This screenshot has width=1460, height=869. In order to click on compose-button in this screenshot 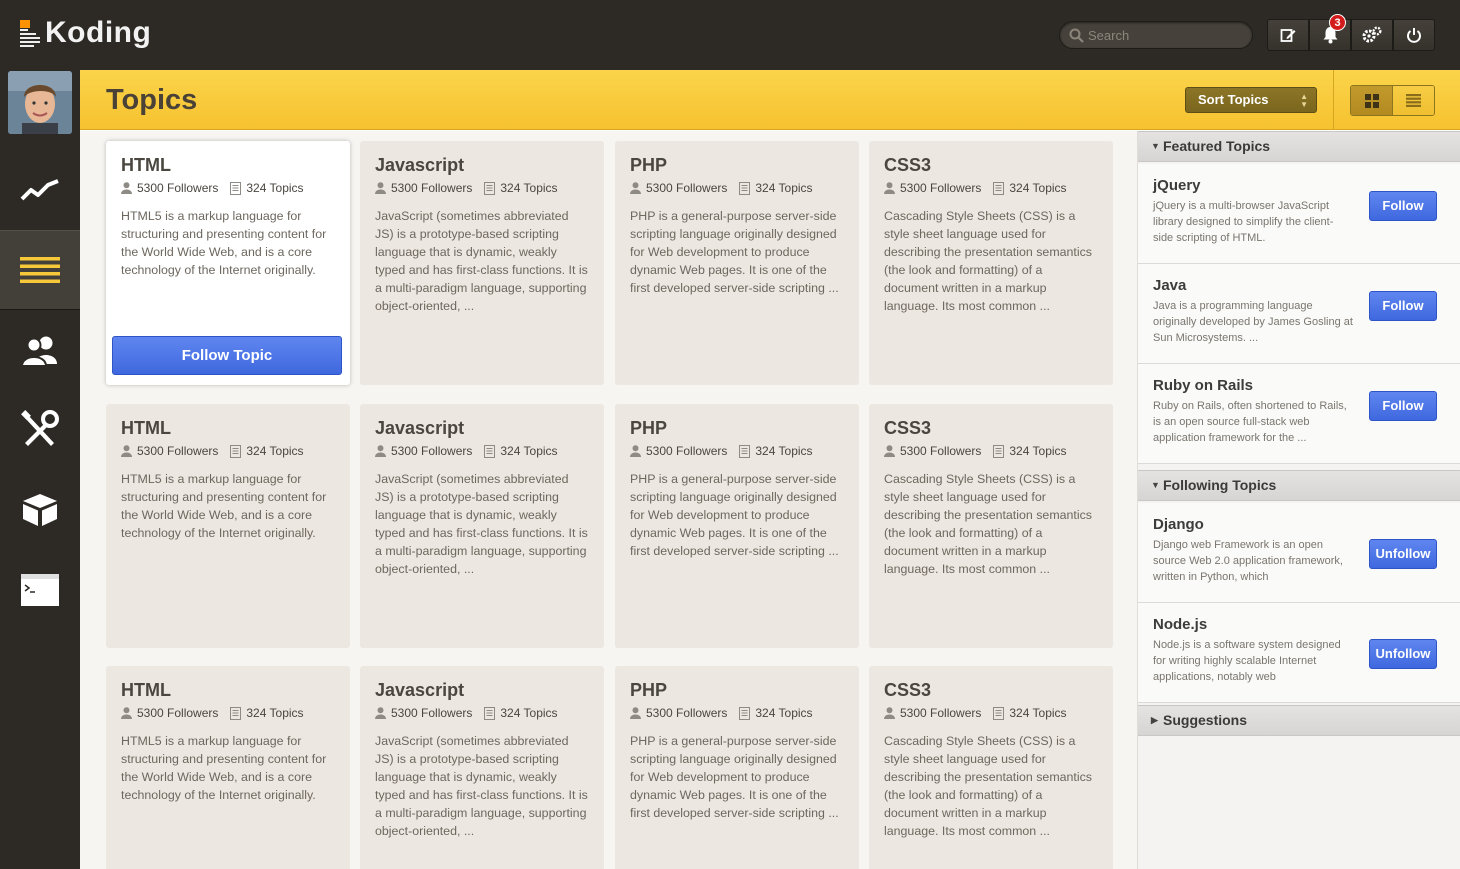, I will do `click(1288, 35)`.